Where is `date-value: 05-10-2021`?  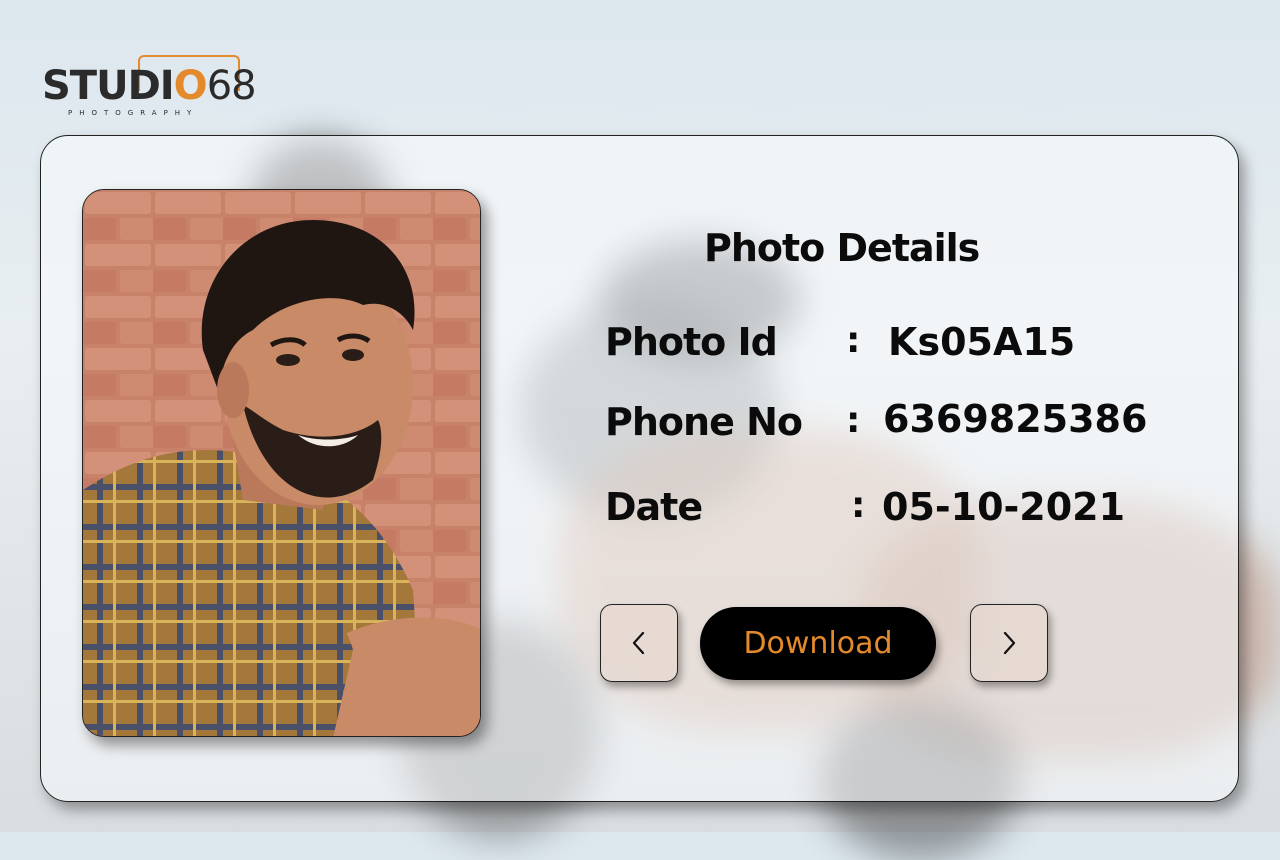 date-value: 05-10-2021 is located at coordinates (1004, 507).